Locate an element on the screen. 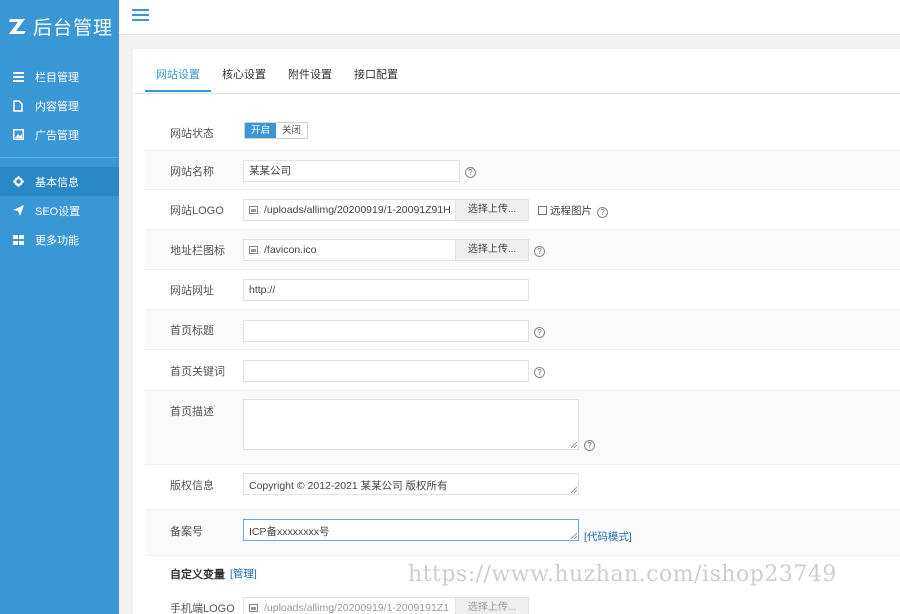 The height and width of the screenshot is (614, 900). sidebar-item-more: 更多功能 is located at coordinates (59, 239).